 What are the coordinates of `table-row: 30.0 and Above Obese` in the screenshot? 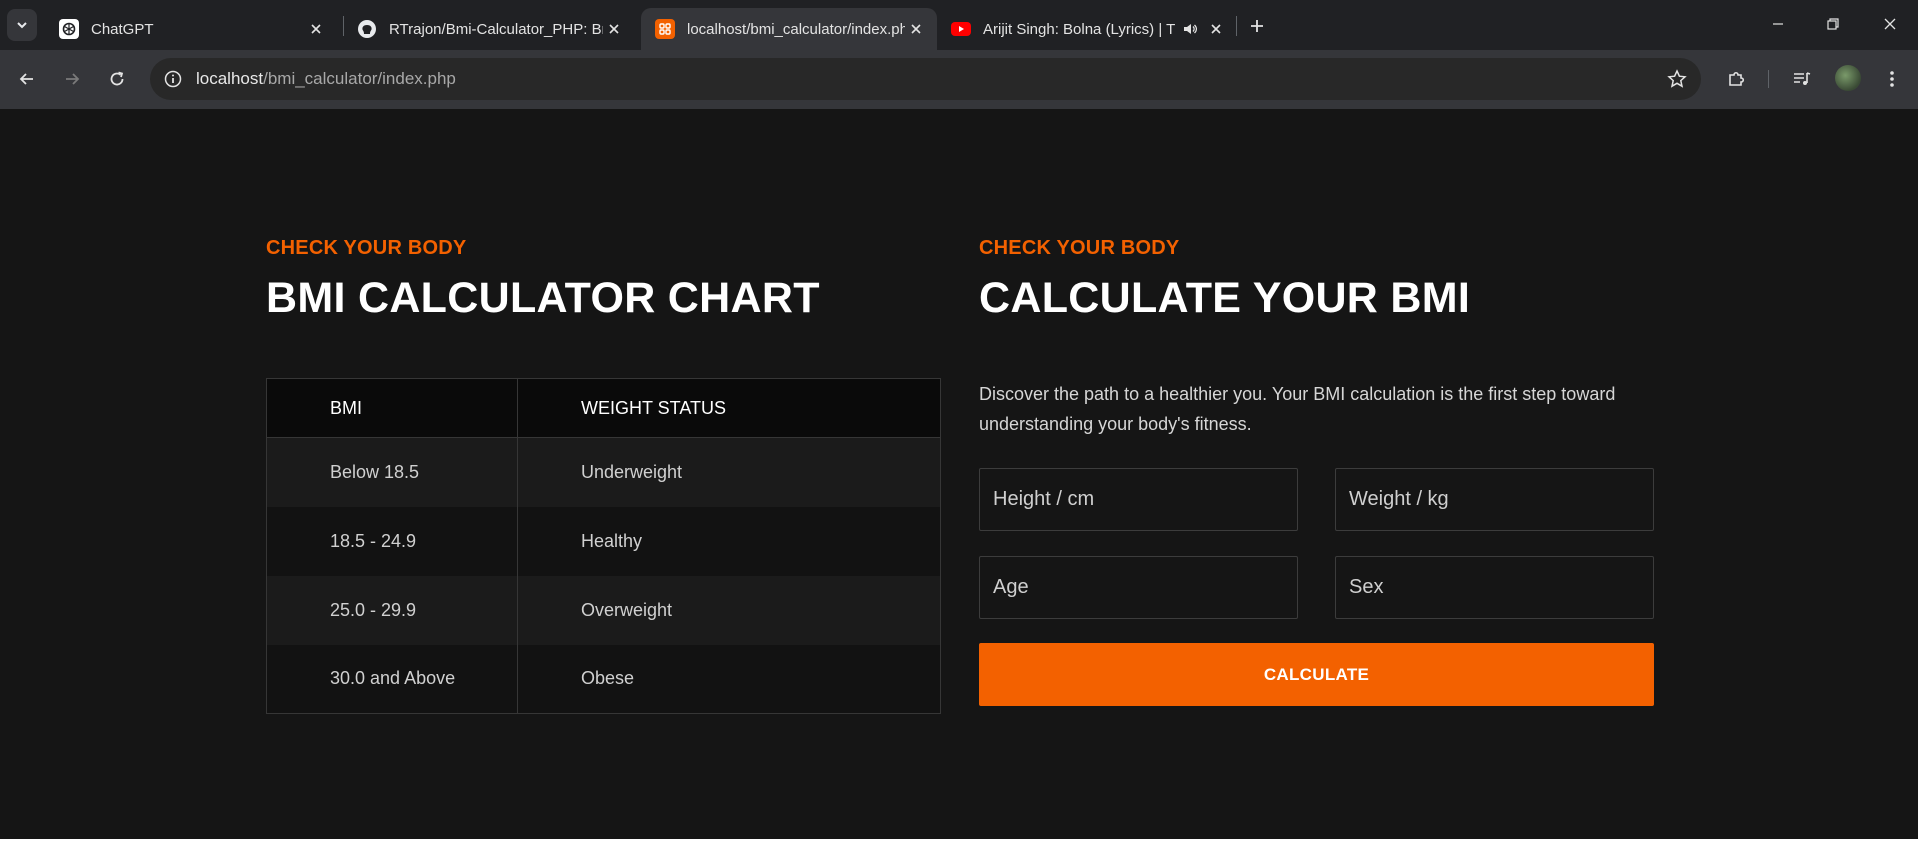 It's located at (603, 679).